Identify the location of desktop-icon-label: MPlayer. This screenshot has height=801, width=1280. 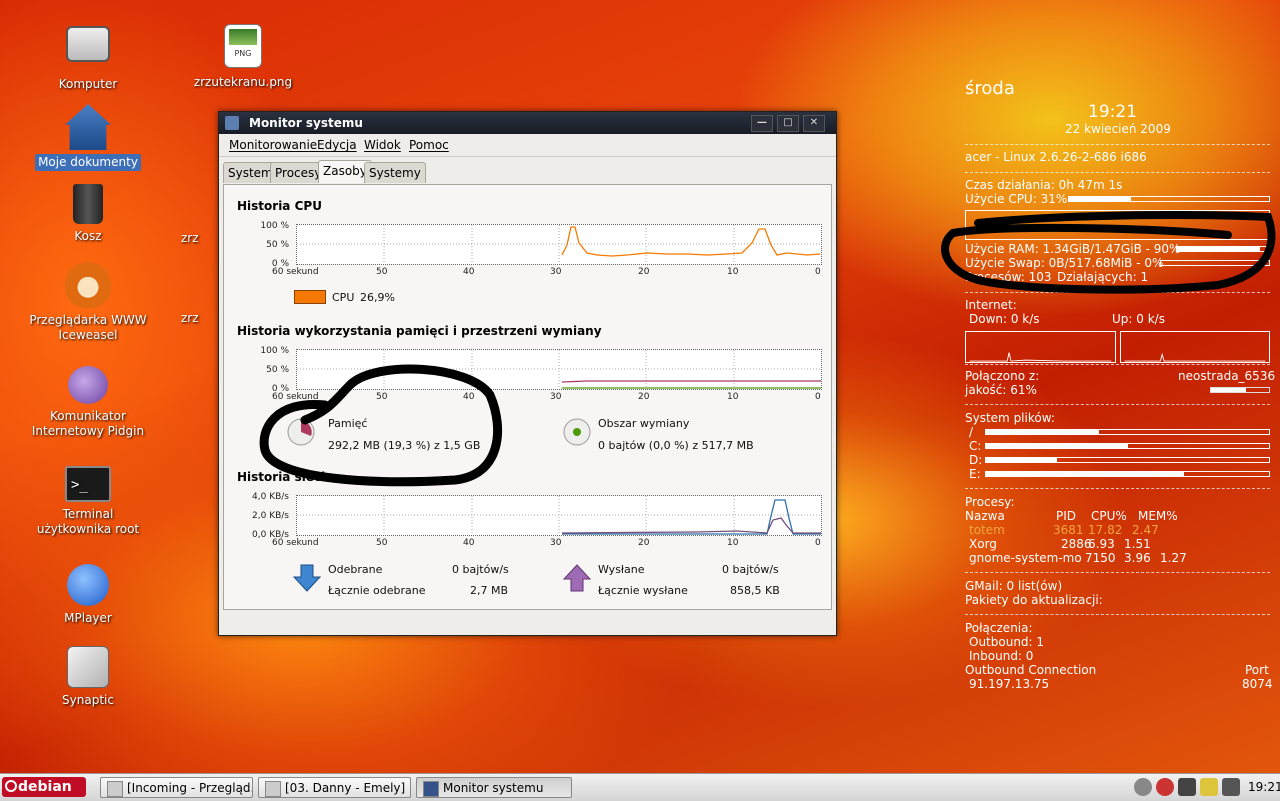
(88, 618).